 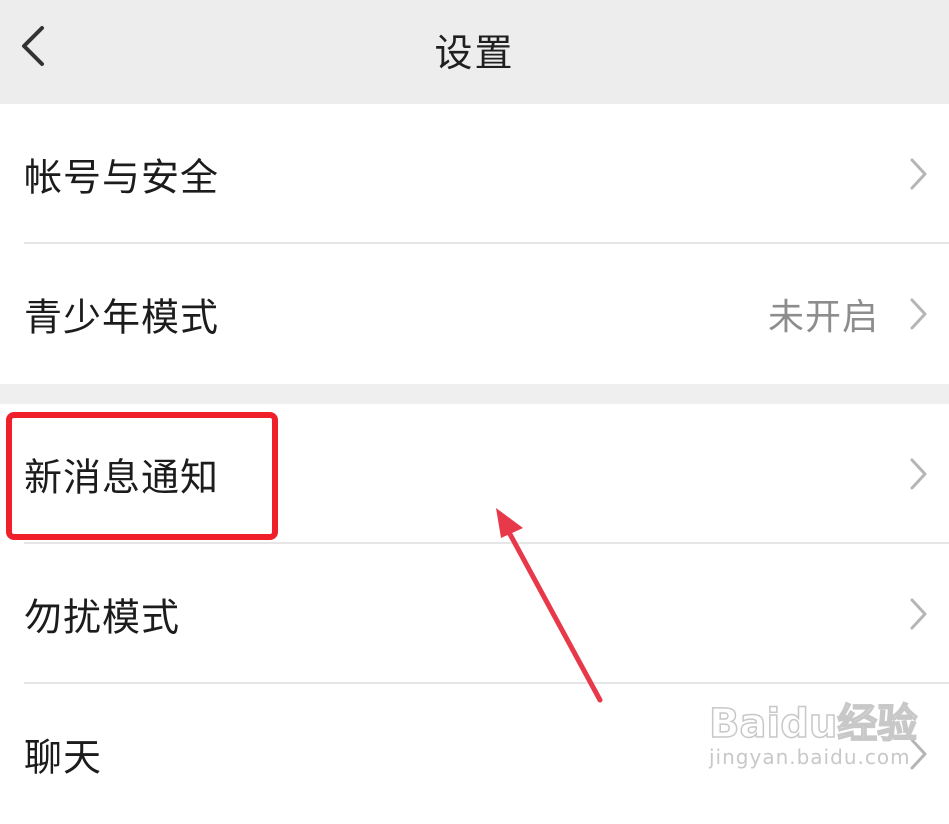 I want to click on watermark: Baidu经验 jingyan.baidu.com, so click(x=823, y=736).